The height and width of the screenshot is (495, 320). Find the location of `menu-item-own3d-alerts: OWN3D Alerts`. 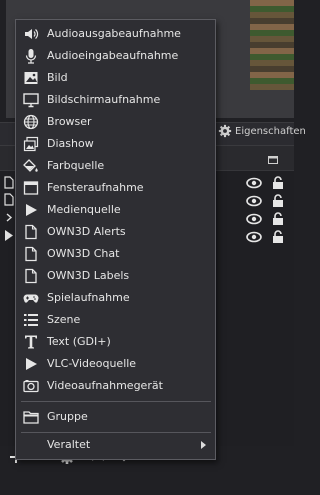

menu-item-own3d-alerts: OWN3D Alerts is located at coordinates (115, 232).